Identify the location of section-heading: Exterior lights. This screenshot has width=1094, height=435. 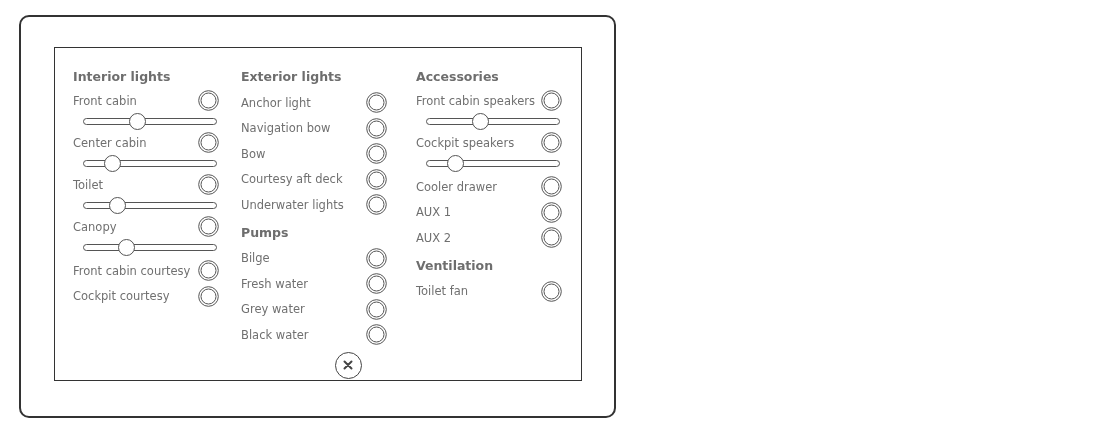
(292, 77).